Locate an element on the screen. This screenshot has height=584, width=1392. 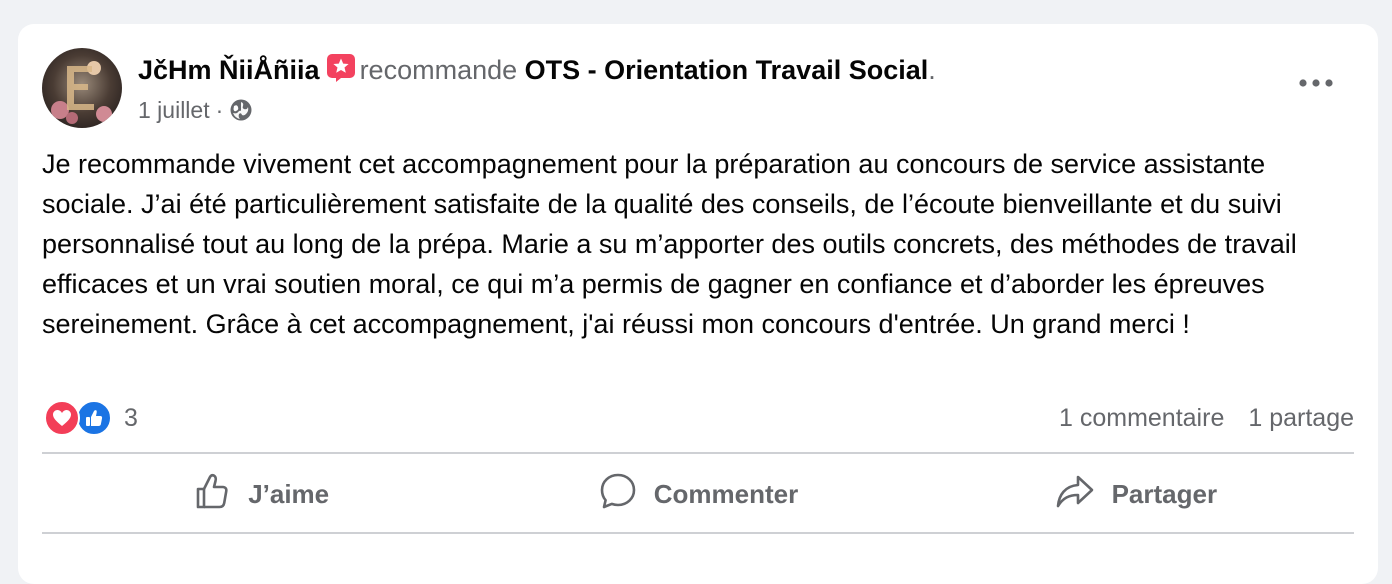
more-options-icon is located at coordinates (1316, 83).